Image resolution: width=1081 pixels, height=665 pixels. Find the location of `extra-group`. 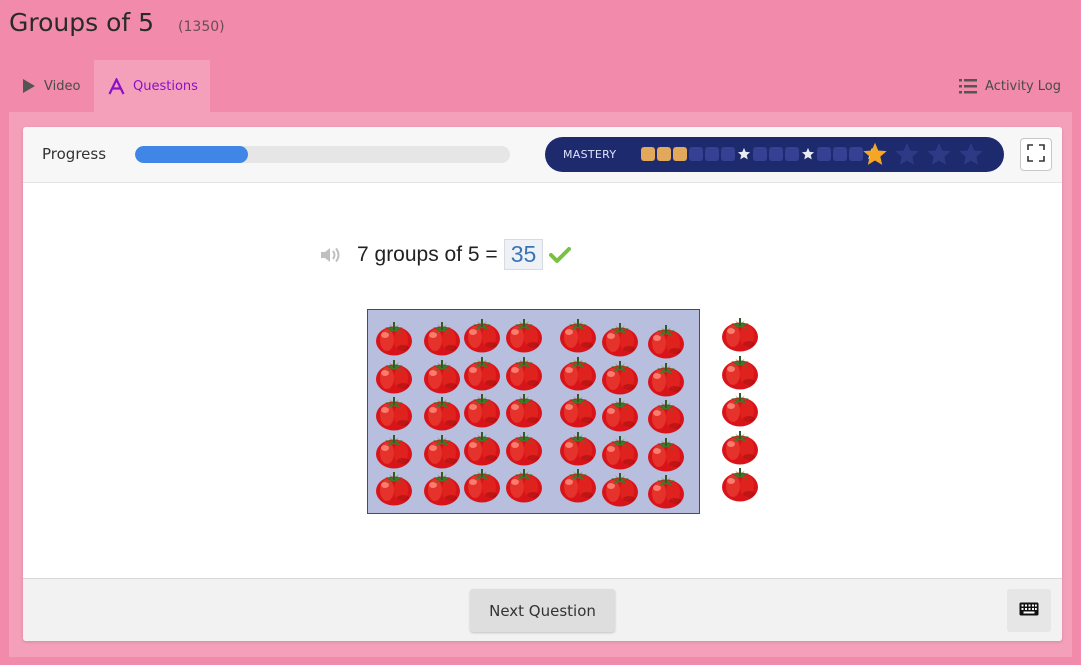

extra-group is located at coordinates (742, 410).